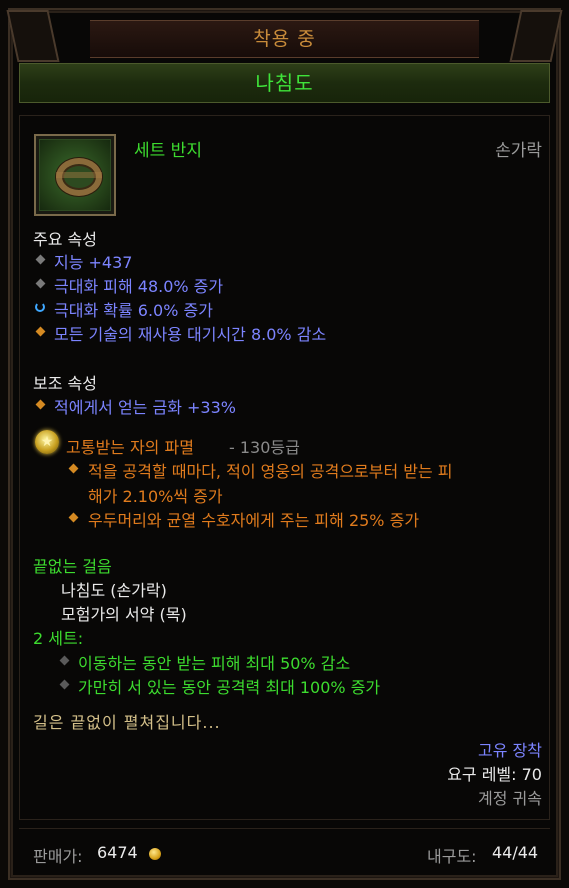 This screenshot has width=569, height=888. I want to click on account-bound: 계정 귀속, so click(510, 798).